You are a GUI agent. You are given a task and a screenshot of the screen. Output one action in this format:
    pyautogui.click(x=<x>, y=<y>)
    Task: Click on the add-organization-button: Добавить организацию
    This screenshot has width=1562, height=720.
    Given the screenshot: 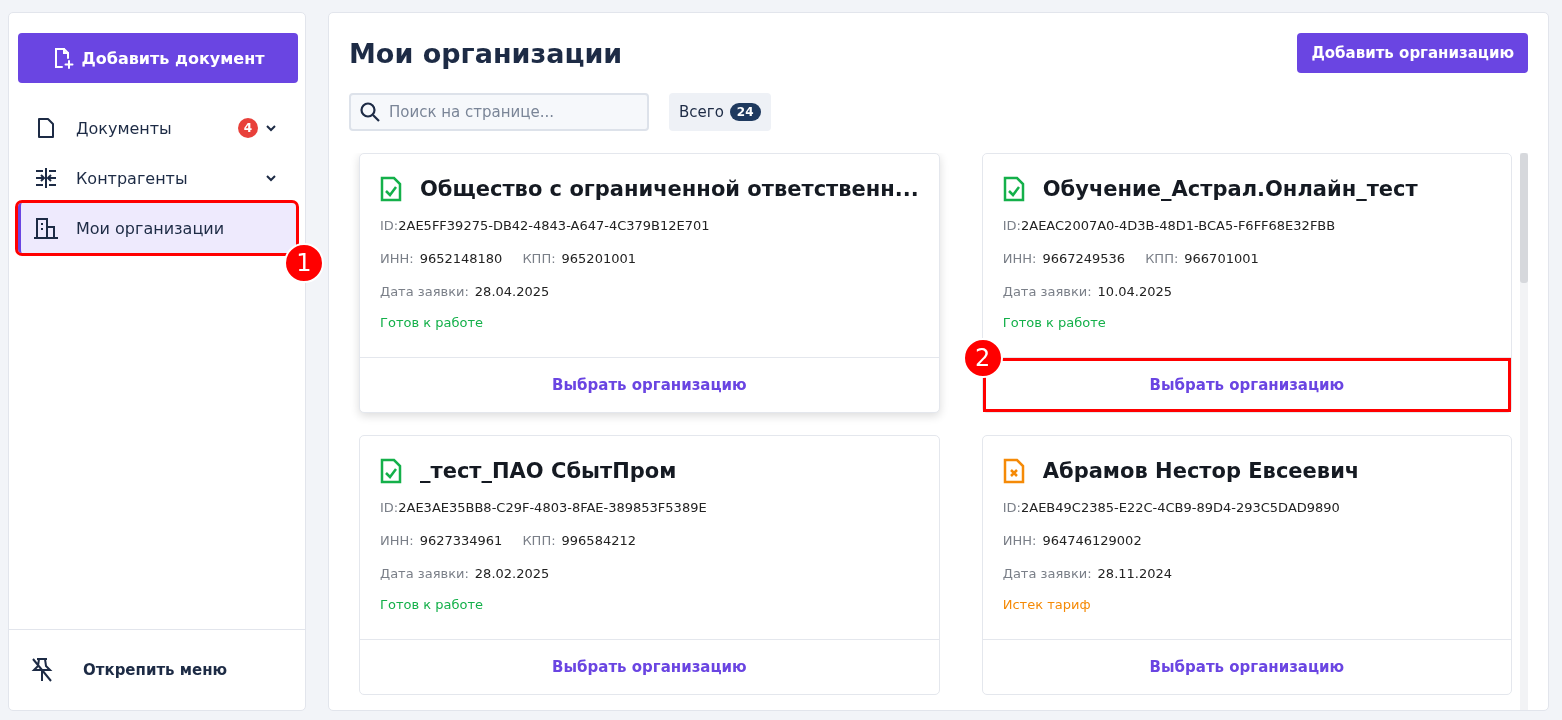 What is the action you would take?
    pyautogui.click(x=1412, y=53)
    